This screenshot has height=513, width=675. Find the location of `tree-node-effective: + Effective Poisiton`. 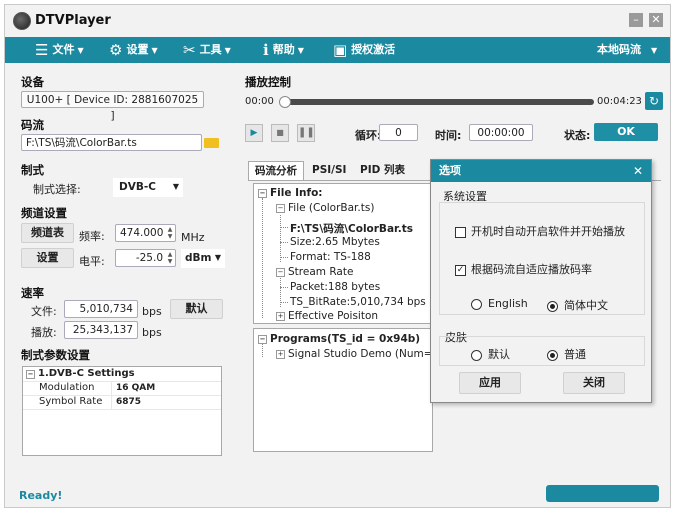

tree-node-effective: + Effective Poisiton is located at coordinates (327, 316).